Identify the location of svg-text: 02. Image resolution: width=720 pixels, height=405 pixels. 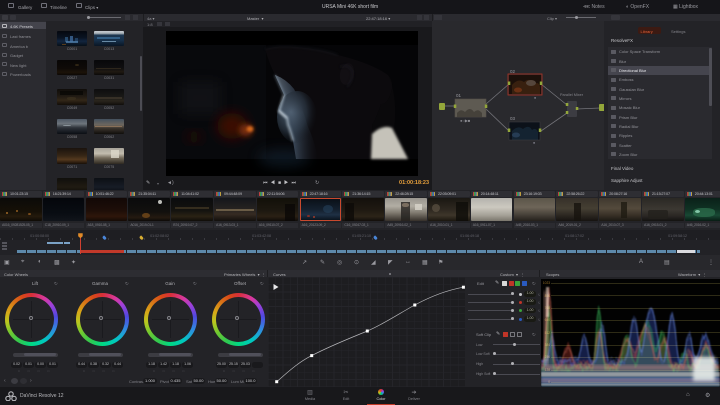
(513, 71).